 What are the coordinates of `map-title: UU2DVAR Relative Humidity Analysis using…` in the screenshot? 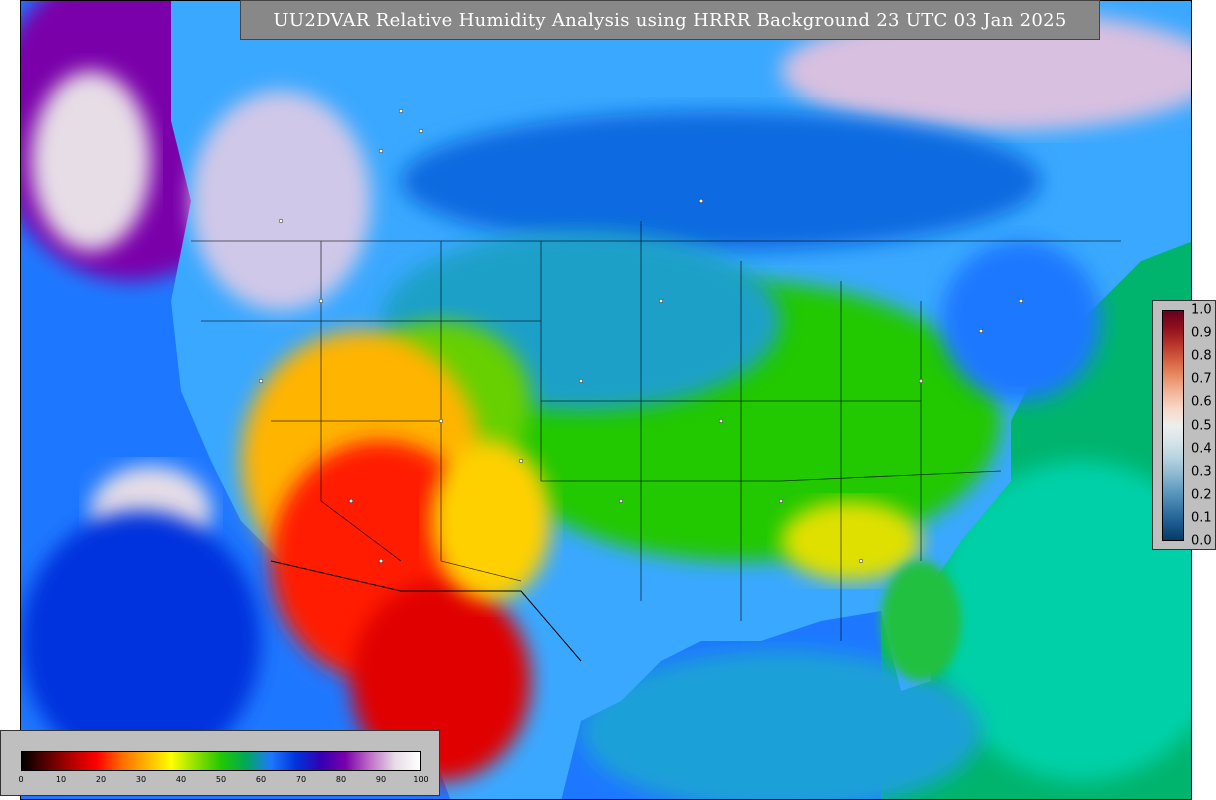 It's located at (670, 20).